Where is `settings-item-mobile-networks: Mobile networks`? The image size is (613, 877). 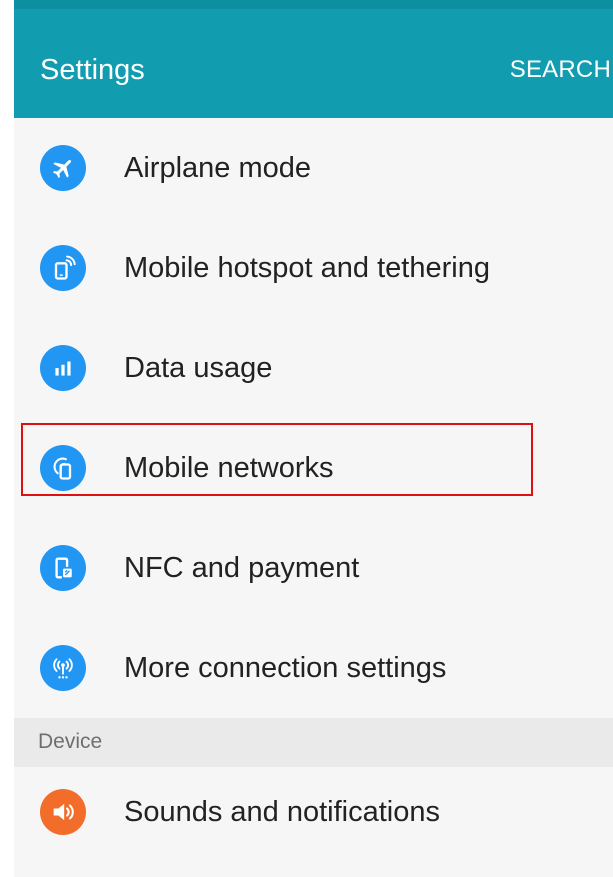 settings-item-mobile-networks: Mobile networks is located at coordinates (313, 468).